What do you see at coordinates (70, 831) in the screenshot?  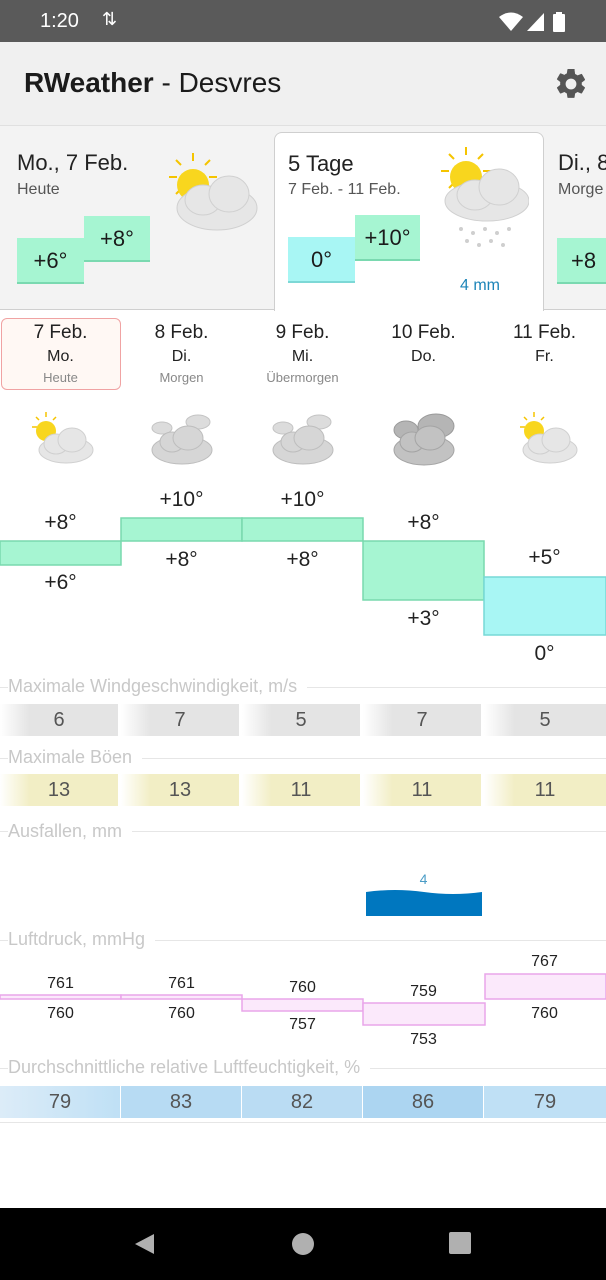 I see `section-title-precip: Ausfallen, mm` at bounding box center [70, 831].